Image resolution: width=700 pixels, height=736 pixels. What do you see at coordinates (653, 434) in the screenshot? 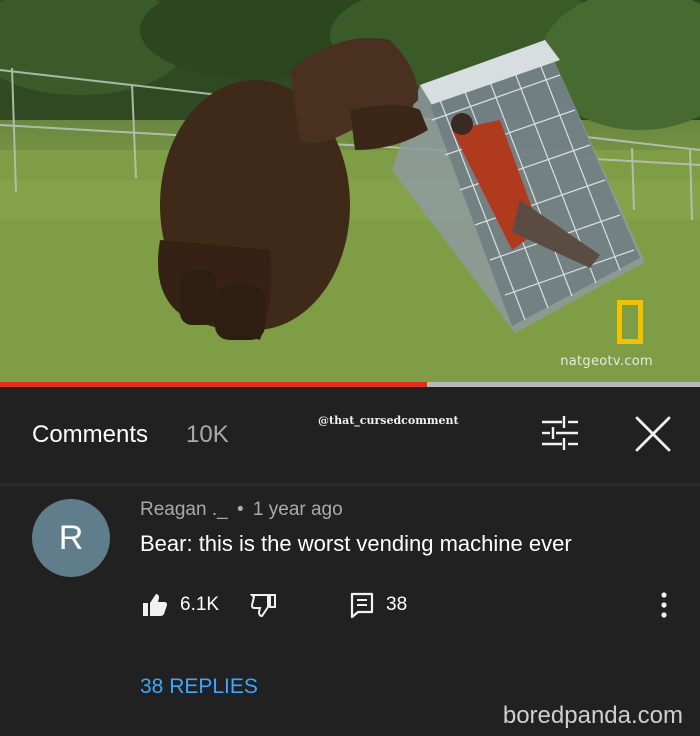
I see `close-x-icon` at bounding box center [653, 434].